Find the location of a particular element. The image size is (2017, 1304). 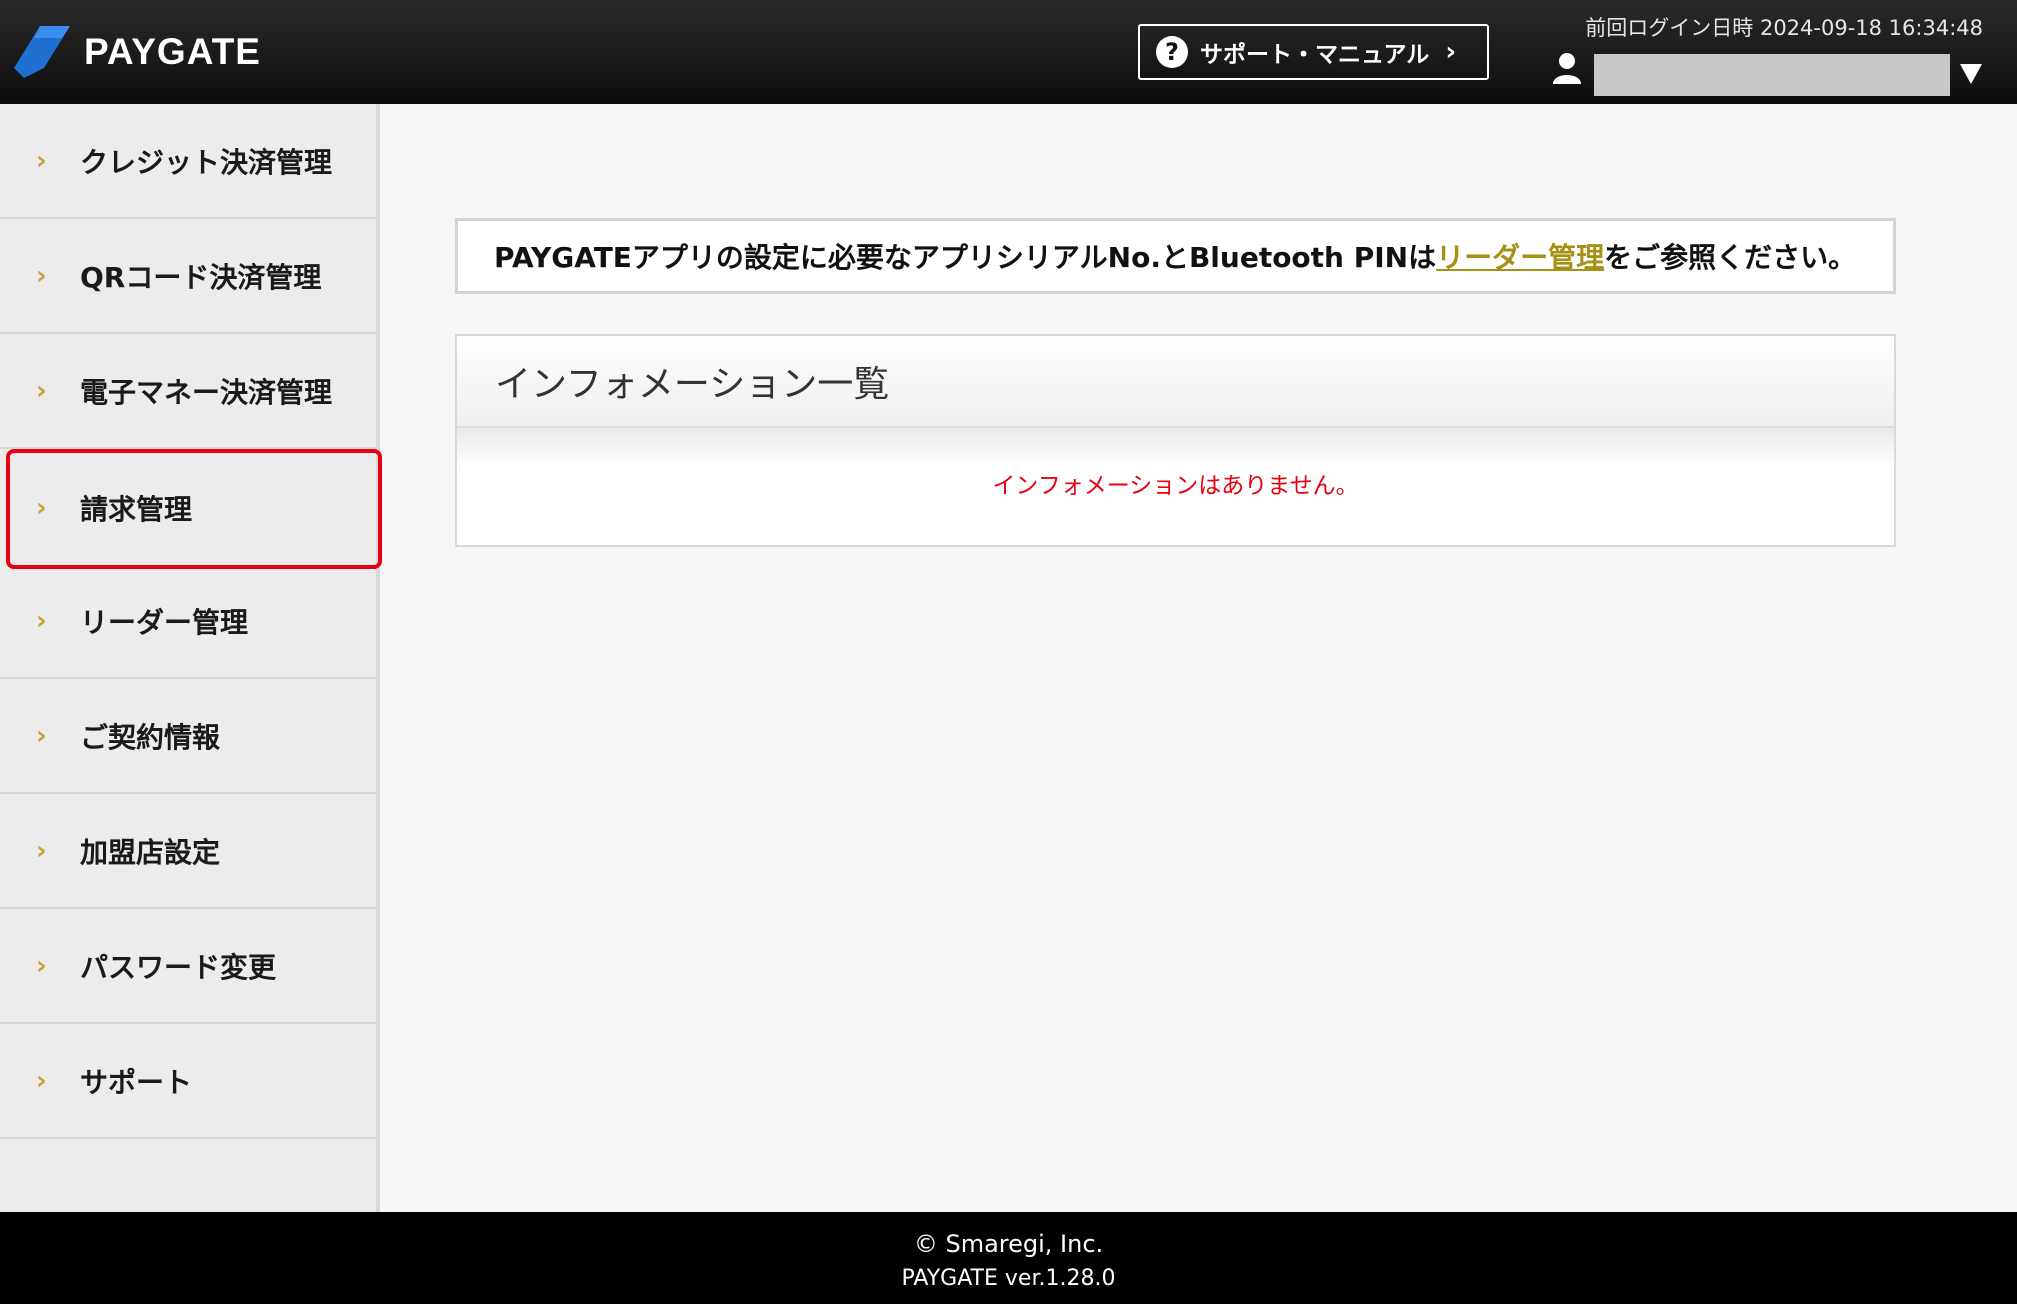

sidebar-item-label: 加盟店設定 is located at coordinates (150, 852).